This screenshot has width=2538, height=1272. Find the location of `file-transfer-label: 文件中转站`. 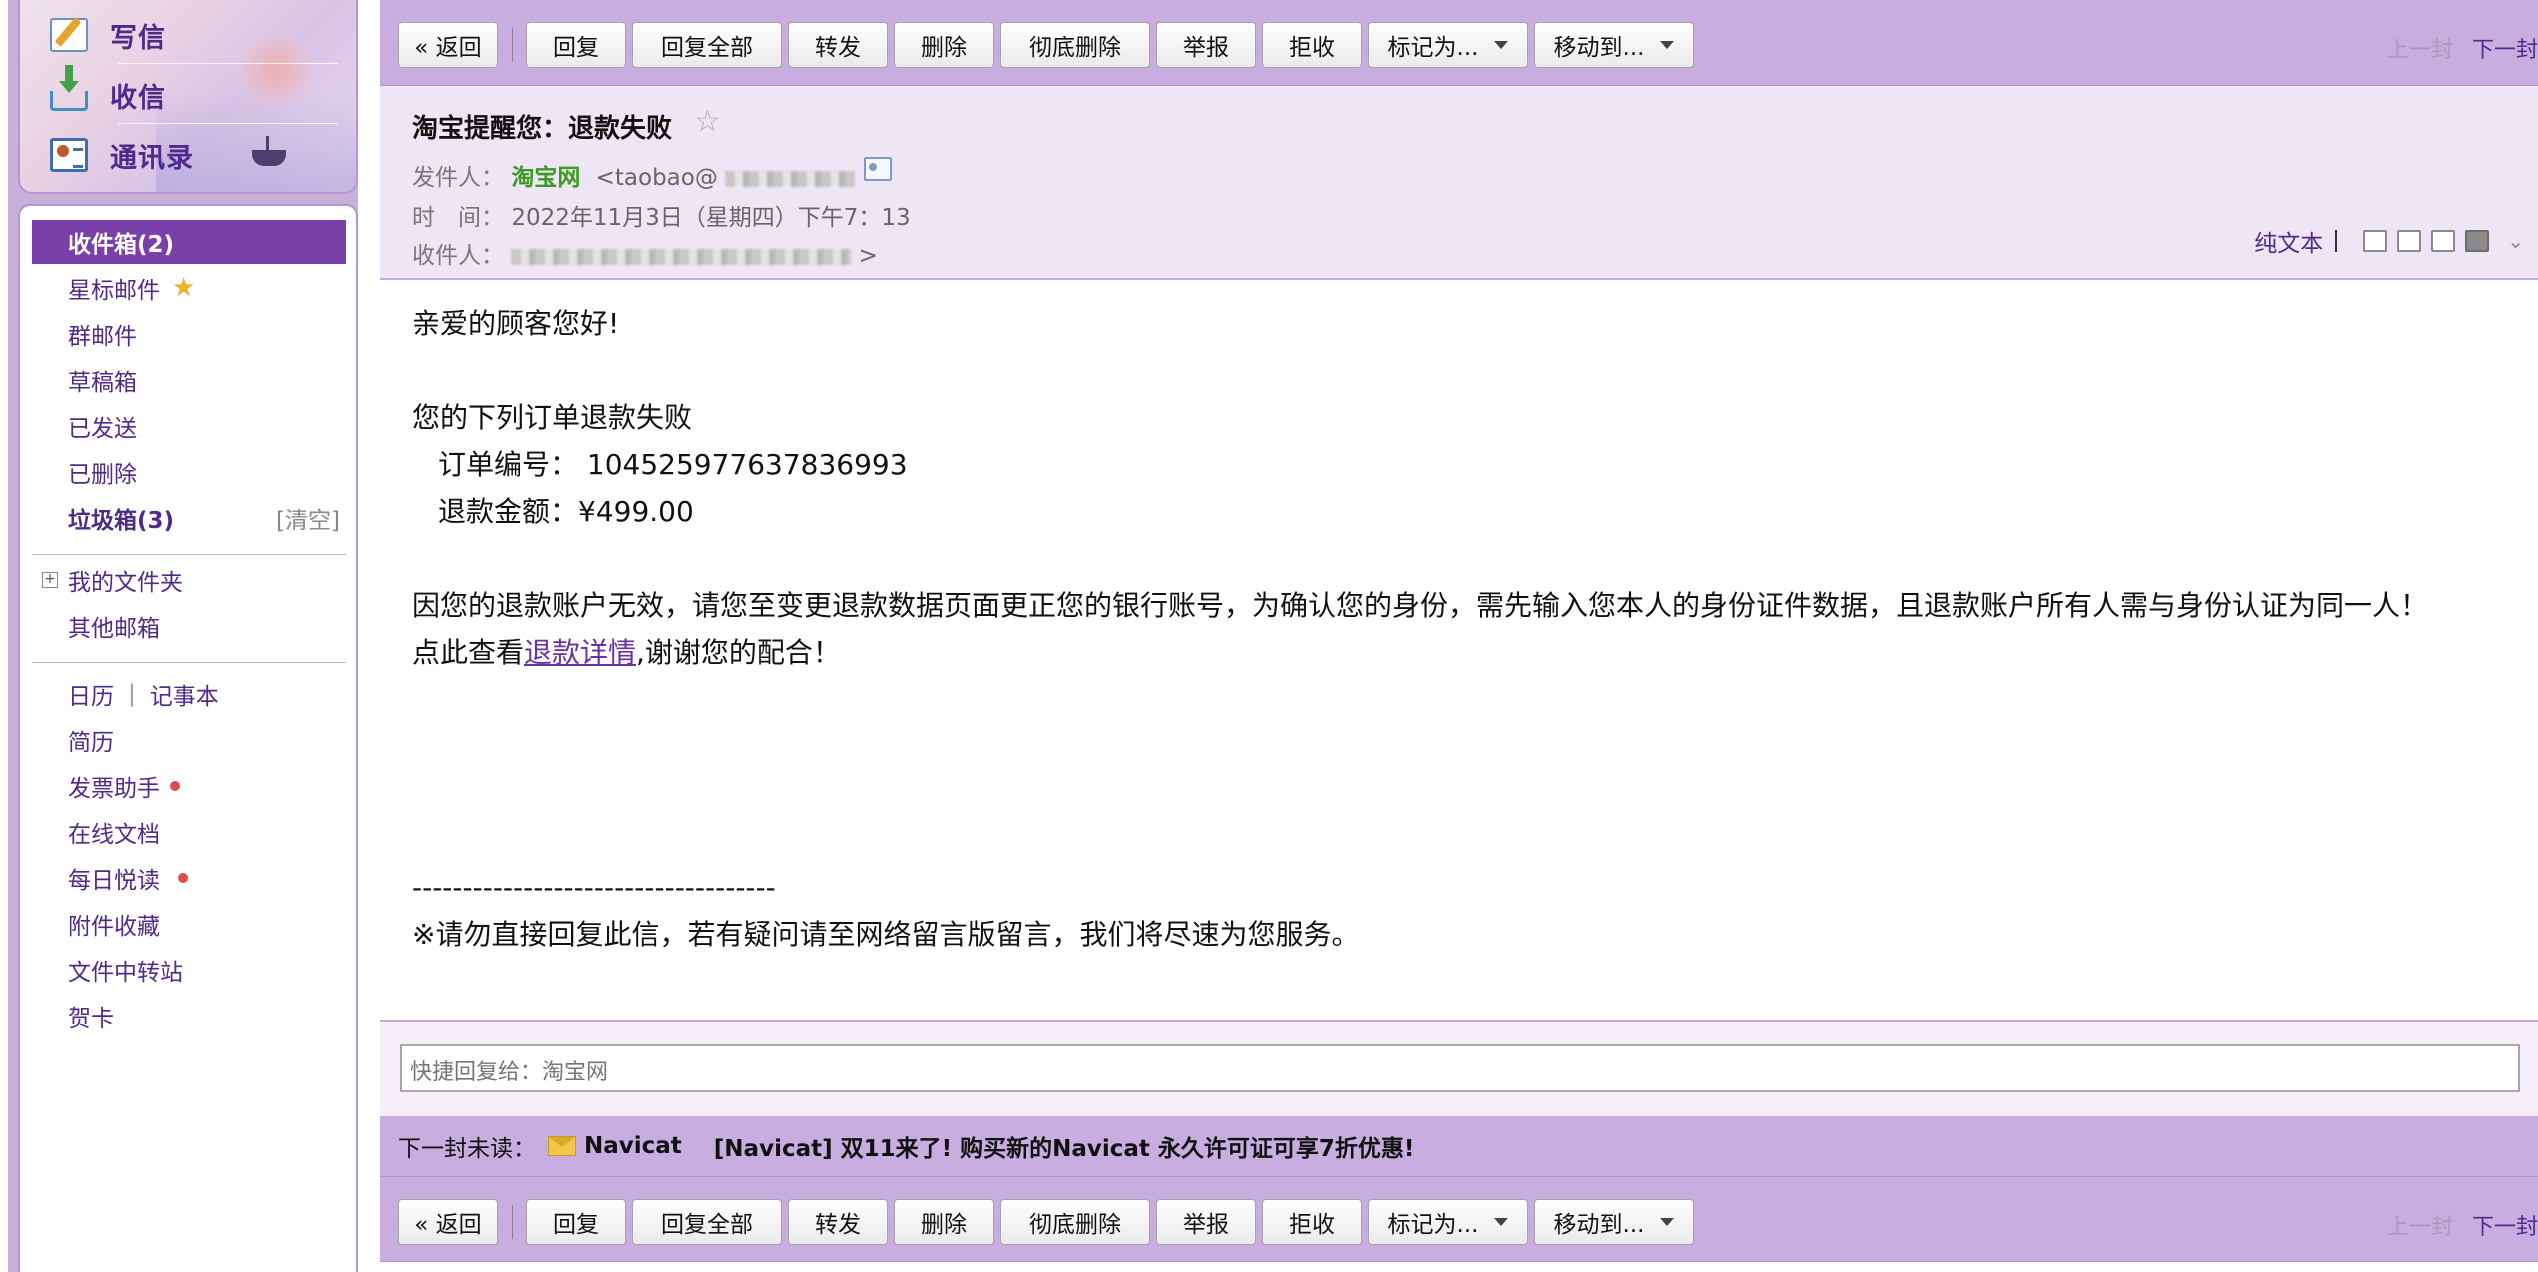

file-transfer-label: 文件中转站 is located at coordinates (125, 973).